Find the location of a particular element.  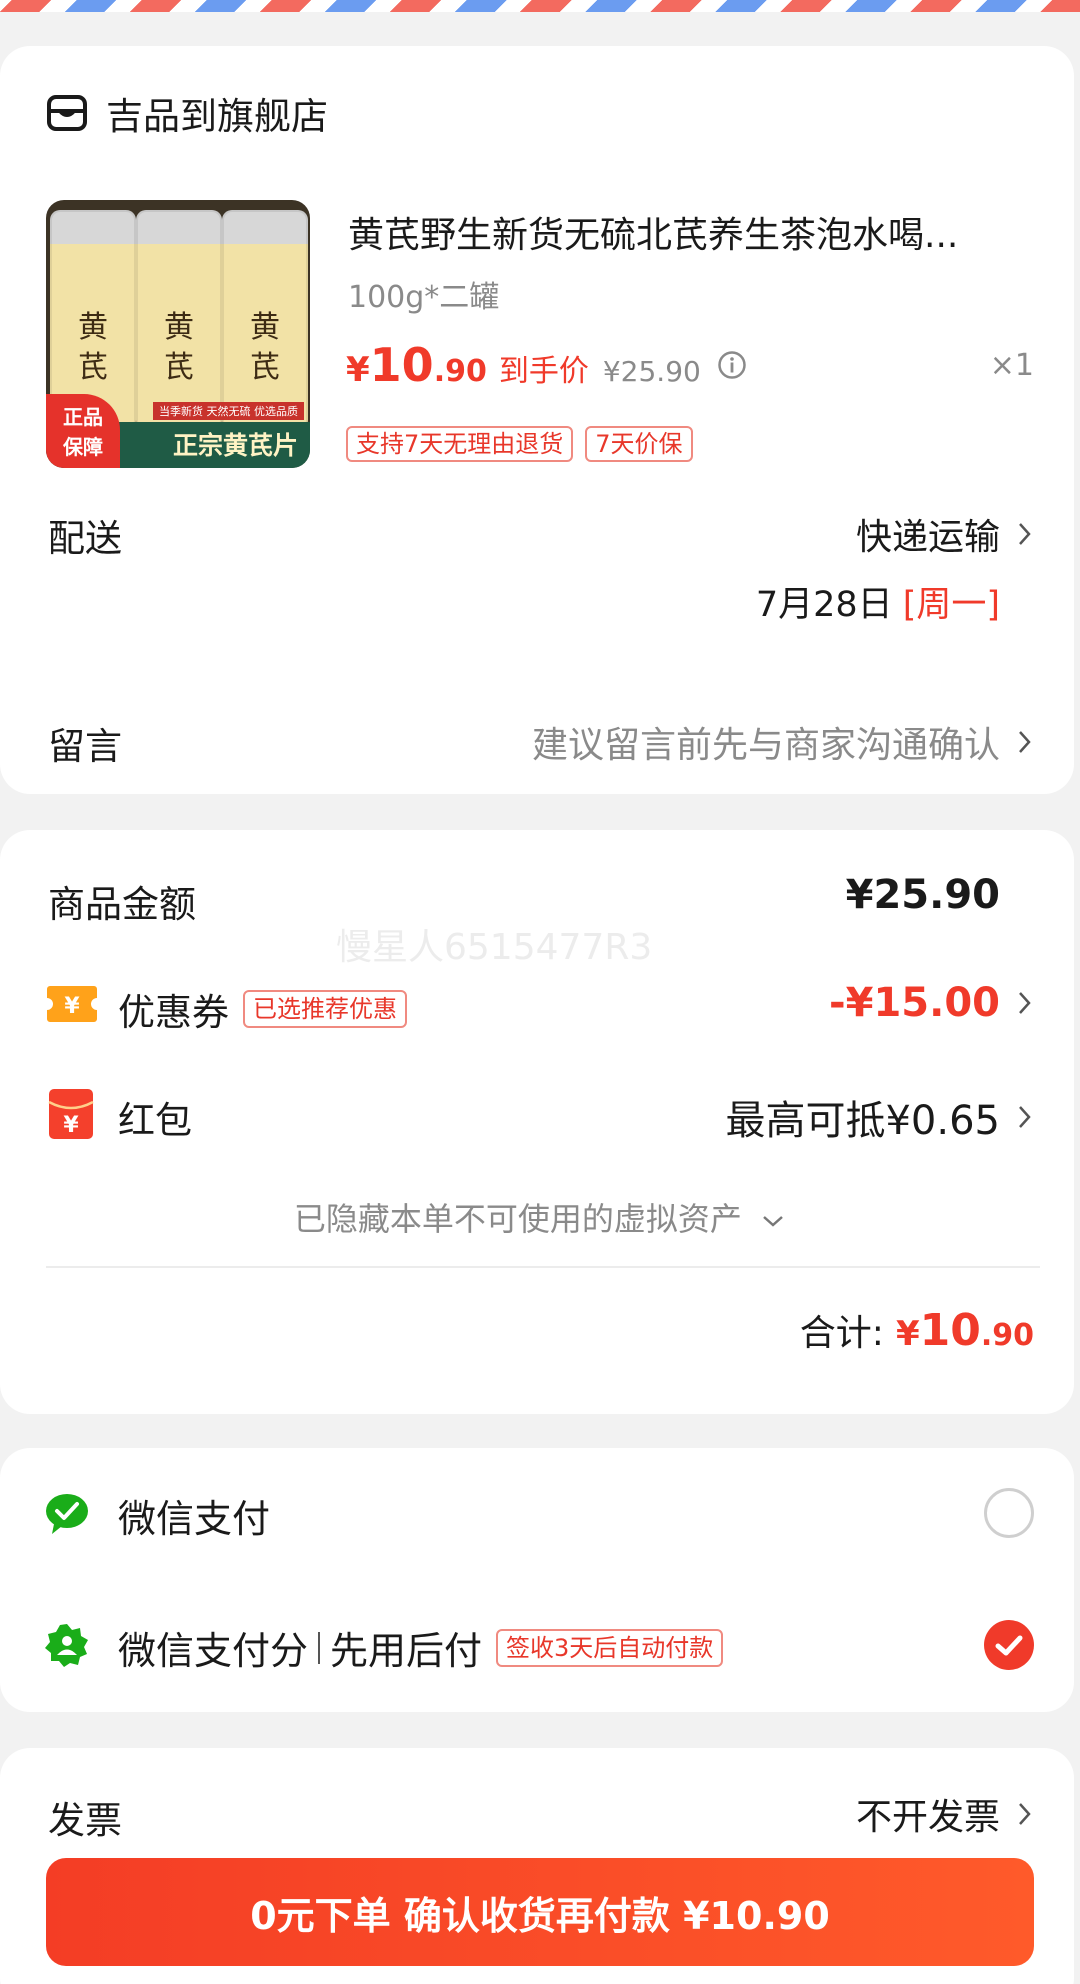

hongbao-value: 最高可抵¥0.65 is located at coordinates (862, 1121).